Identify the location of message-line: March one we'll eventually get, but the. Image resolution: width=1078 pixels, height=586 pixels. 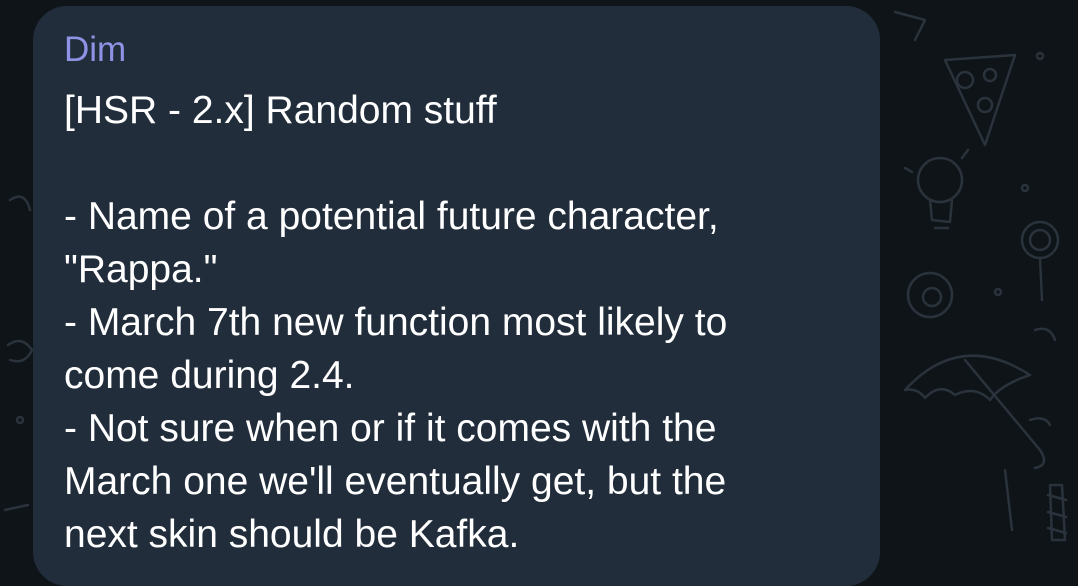
(395, 481).